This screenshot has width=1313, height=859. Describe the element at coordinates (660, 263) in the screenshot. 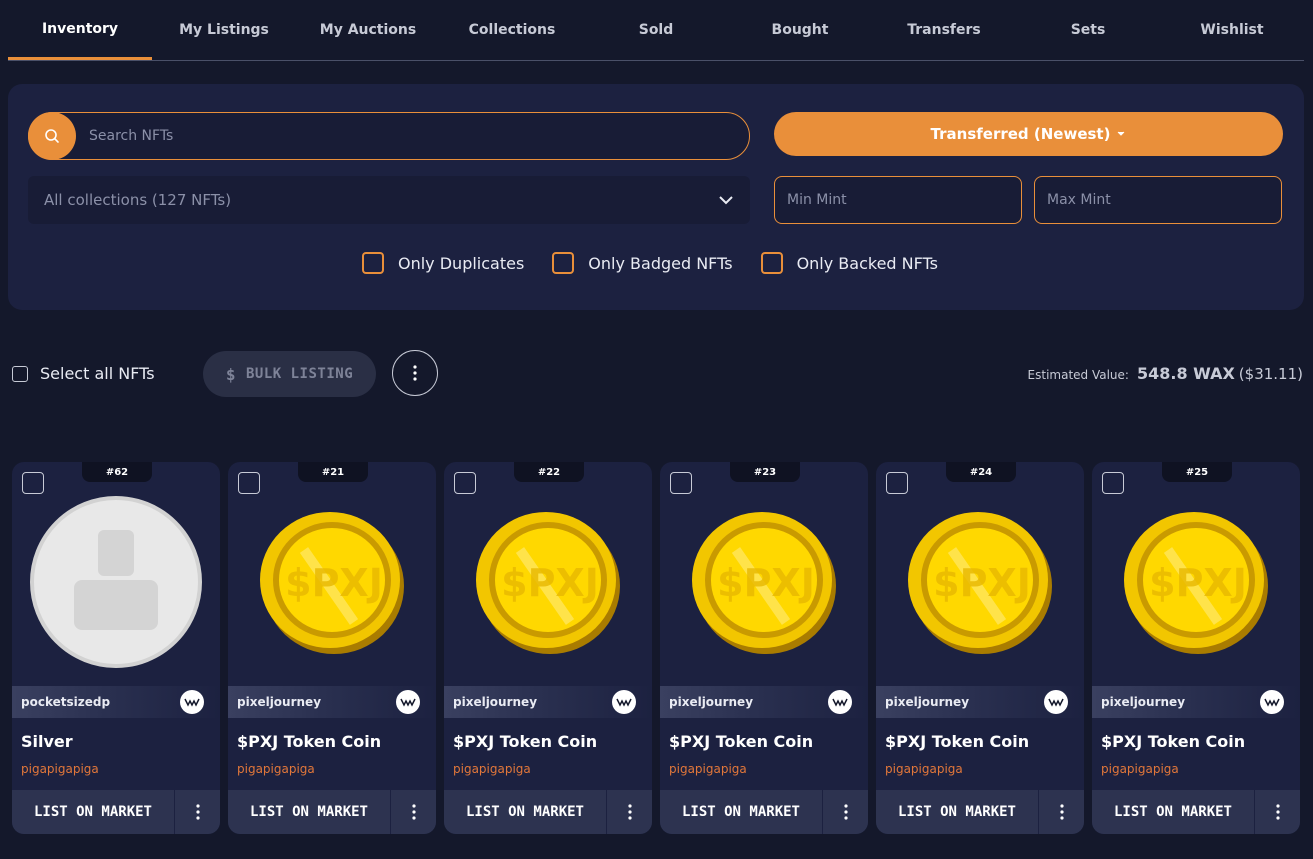

I see `checkbox-label: Only Badged NFTs` at that location.